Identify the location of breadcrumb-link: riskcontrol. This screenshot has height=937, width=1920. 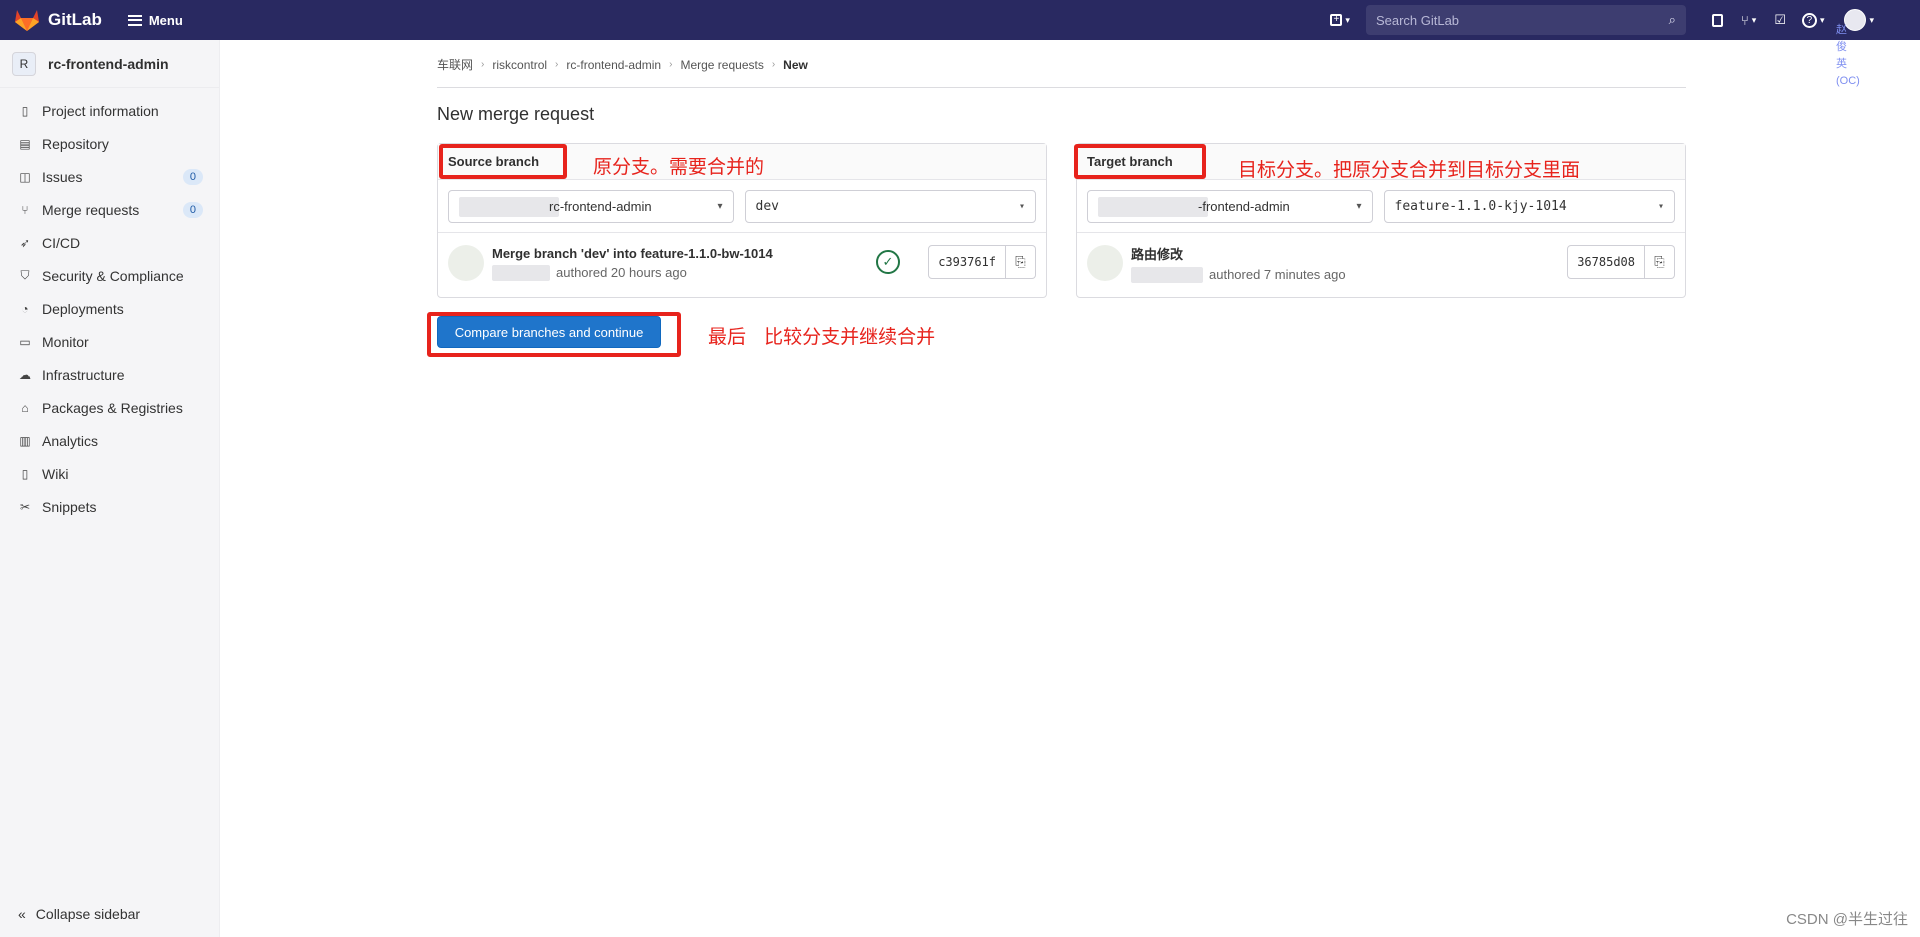
(519, 65).